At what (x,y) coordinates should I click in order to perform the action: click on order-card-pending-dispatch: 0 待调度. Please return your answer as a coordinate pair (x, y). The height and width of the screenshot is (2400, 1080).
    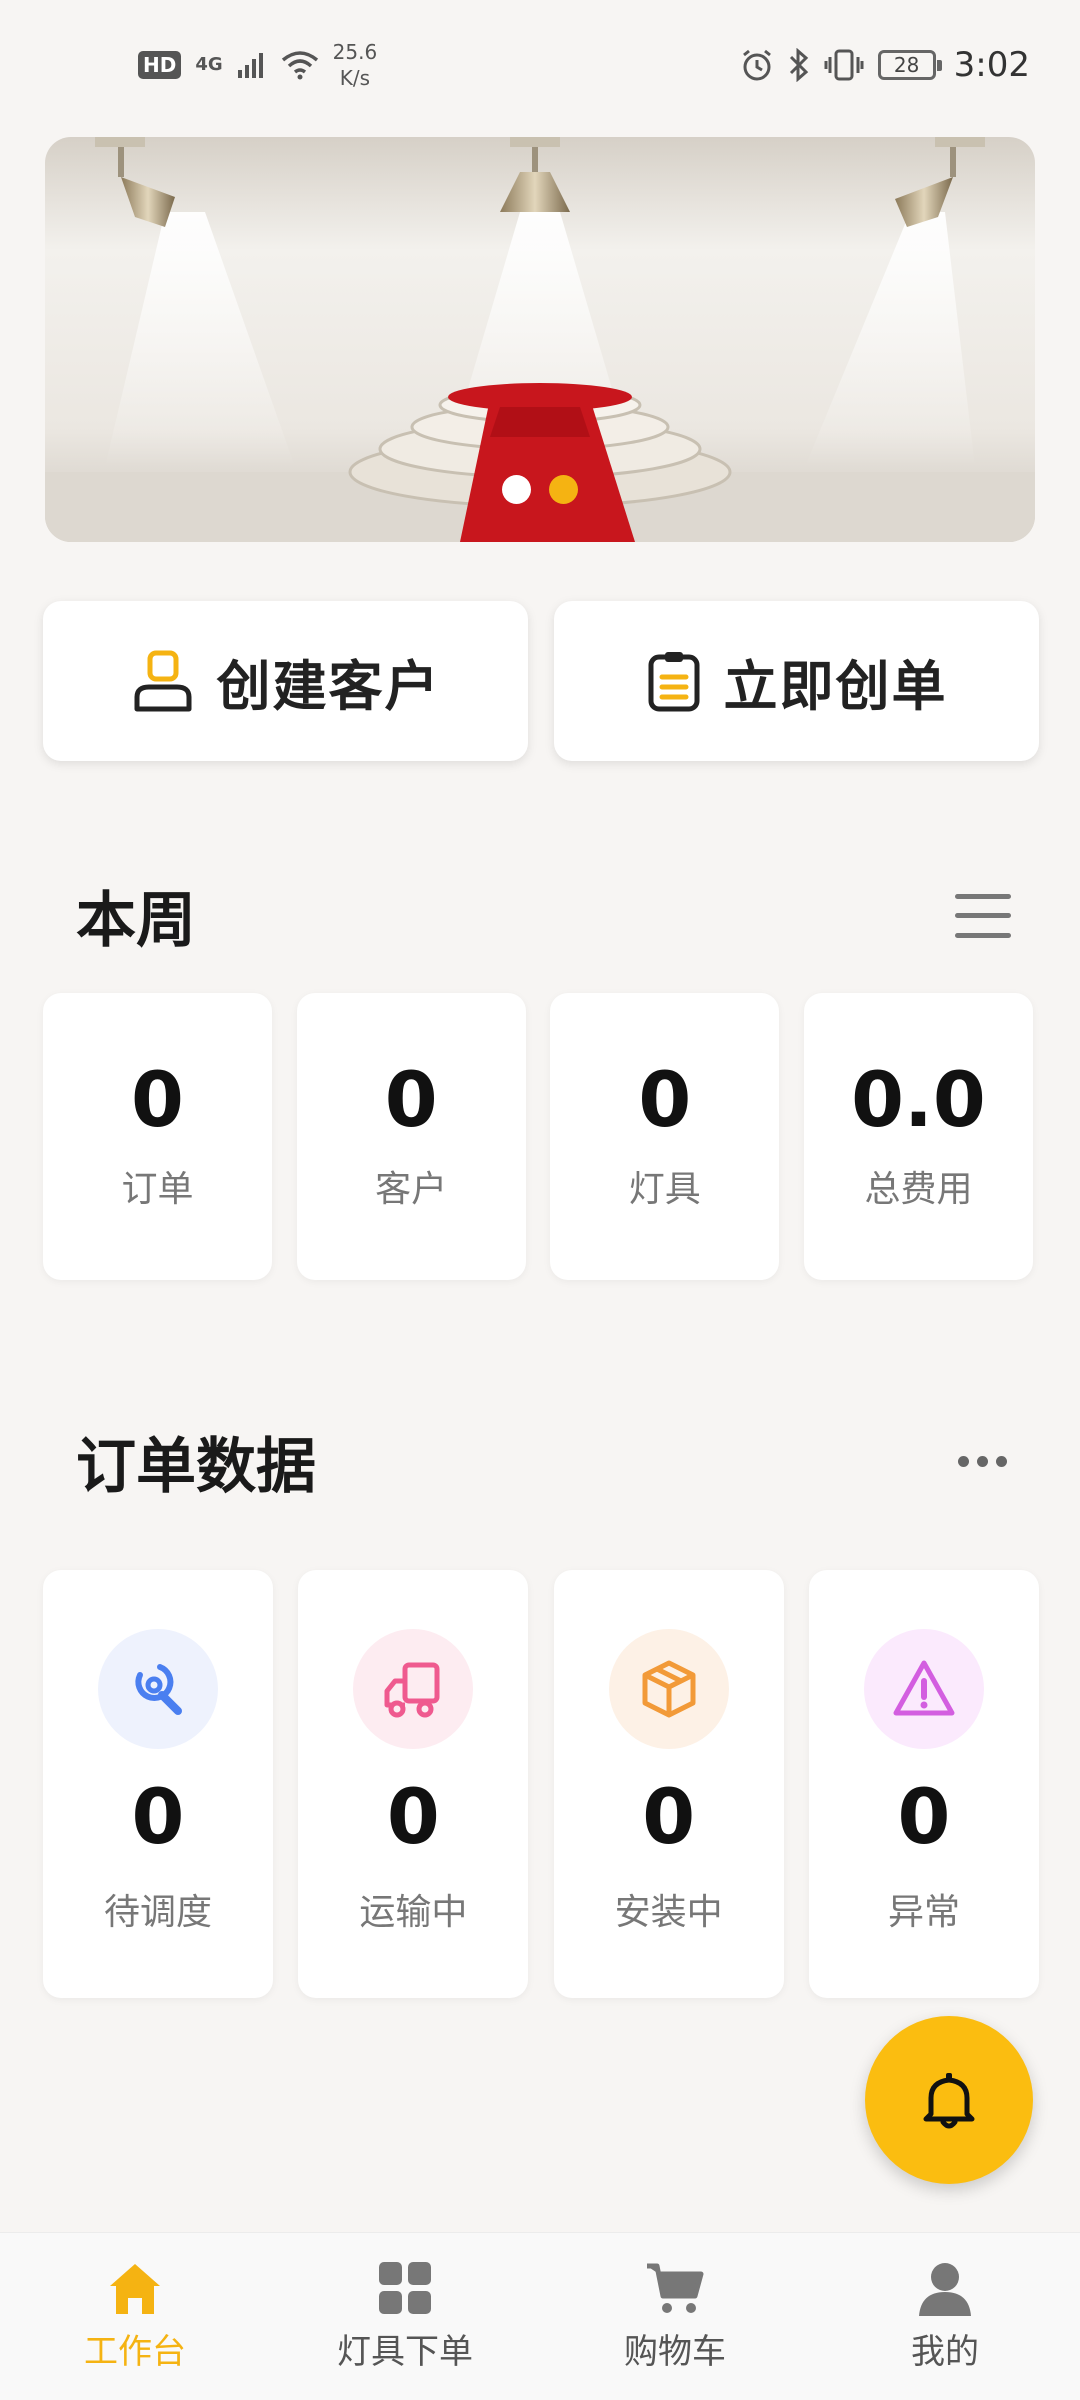
    Looking at the image, I should click on (158, 1784).